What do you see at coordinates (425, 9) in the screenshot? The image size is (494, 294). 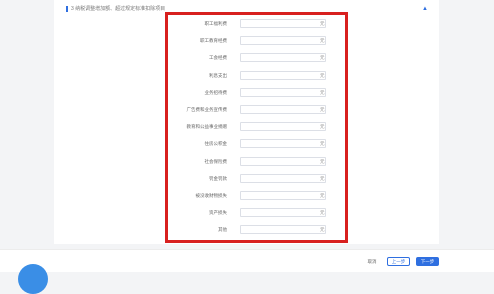 I see `chevron-up-icon: ▲` at bounding box center [425, 9].